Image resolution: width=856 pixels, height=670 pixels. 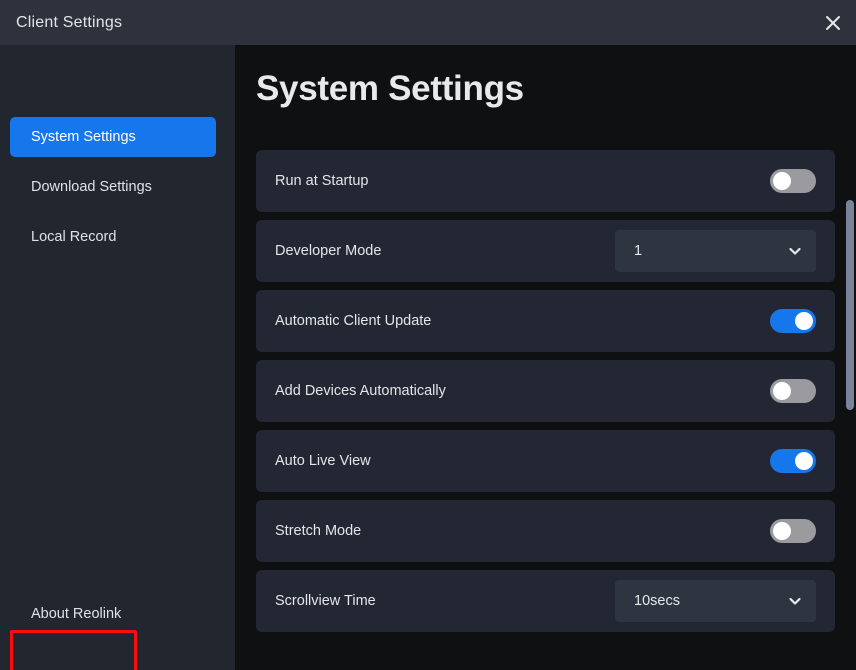 I want to click on sidebar-item-download-settings: Download Settings, so click(x=113, y=187).